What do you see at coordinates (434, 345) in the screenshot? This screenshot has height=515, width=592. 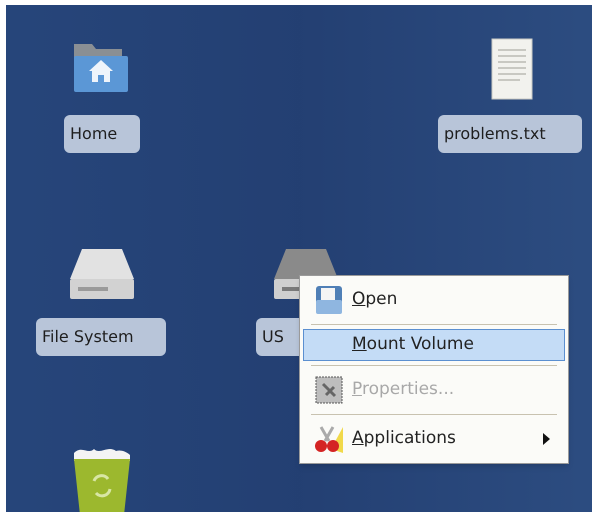 I see `menu-item: Mount Volume` at bounding box center [434, 345].